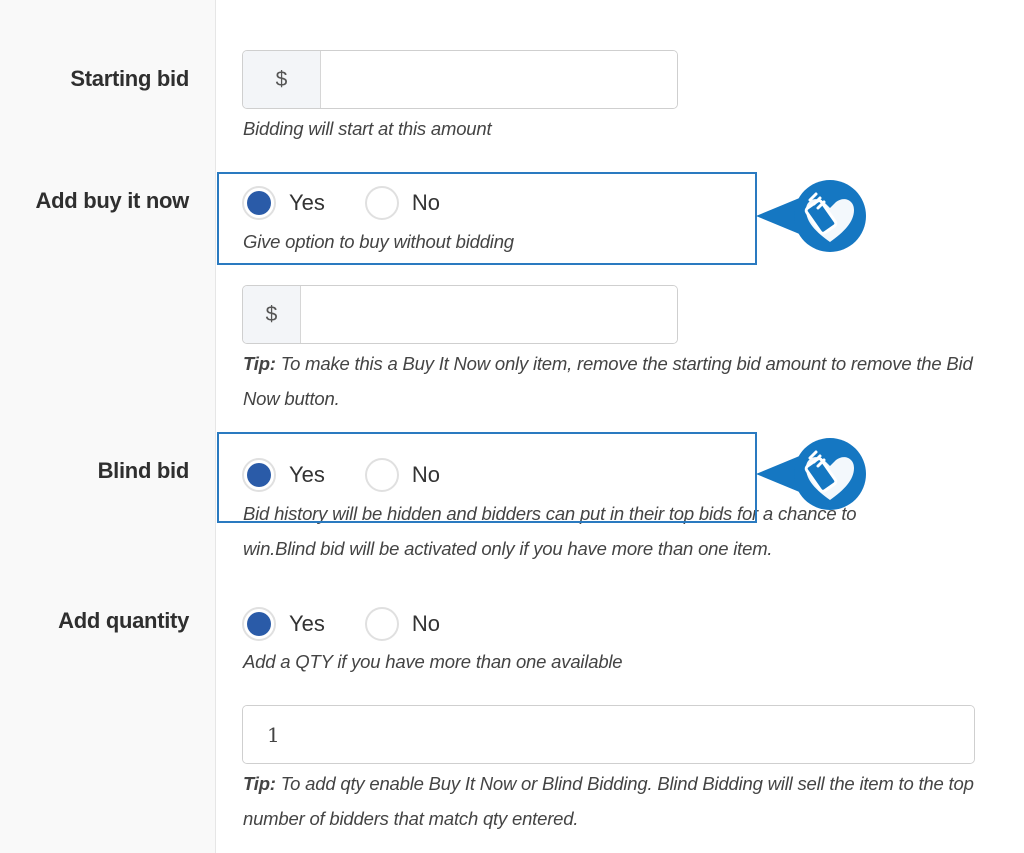  I want to click on quantity-input, so click(608, 734).